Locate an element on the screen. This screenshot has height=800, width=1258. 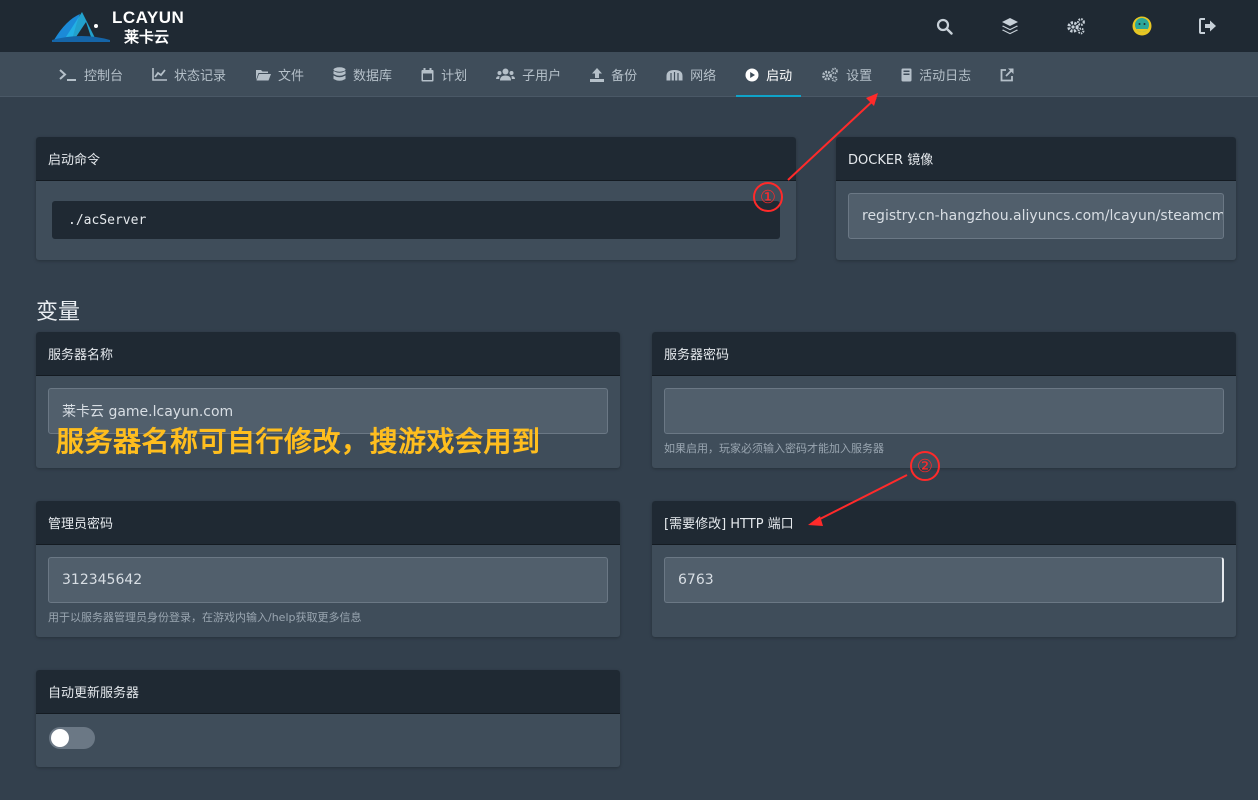
network-icon is located at coordinates (674, 74).